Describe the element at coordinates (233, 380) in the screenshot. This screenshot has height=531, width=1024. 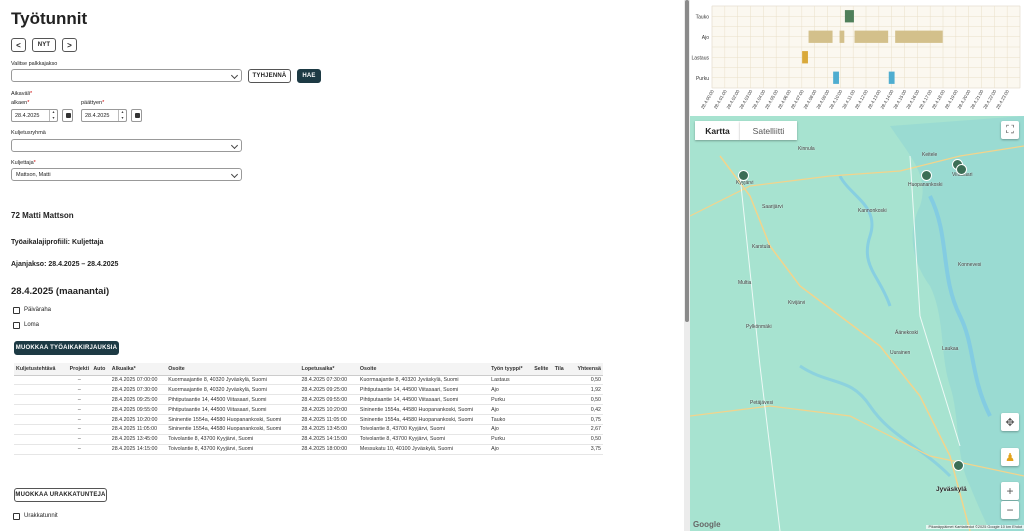
I see `table-cell: Kuormaajantie 8, 40320 Jyväskylä, Suomi` at that location.